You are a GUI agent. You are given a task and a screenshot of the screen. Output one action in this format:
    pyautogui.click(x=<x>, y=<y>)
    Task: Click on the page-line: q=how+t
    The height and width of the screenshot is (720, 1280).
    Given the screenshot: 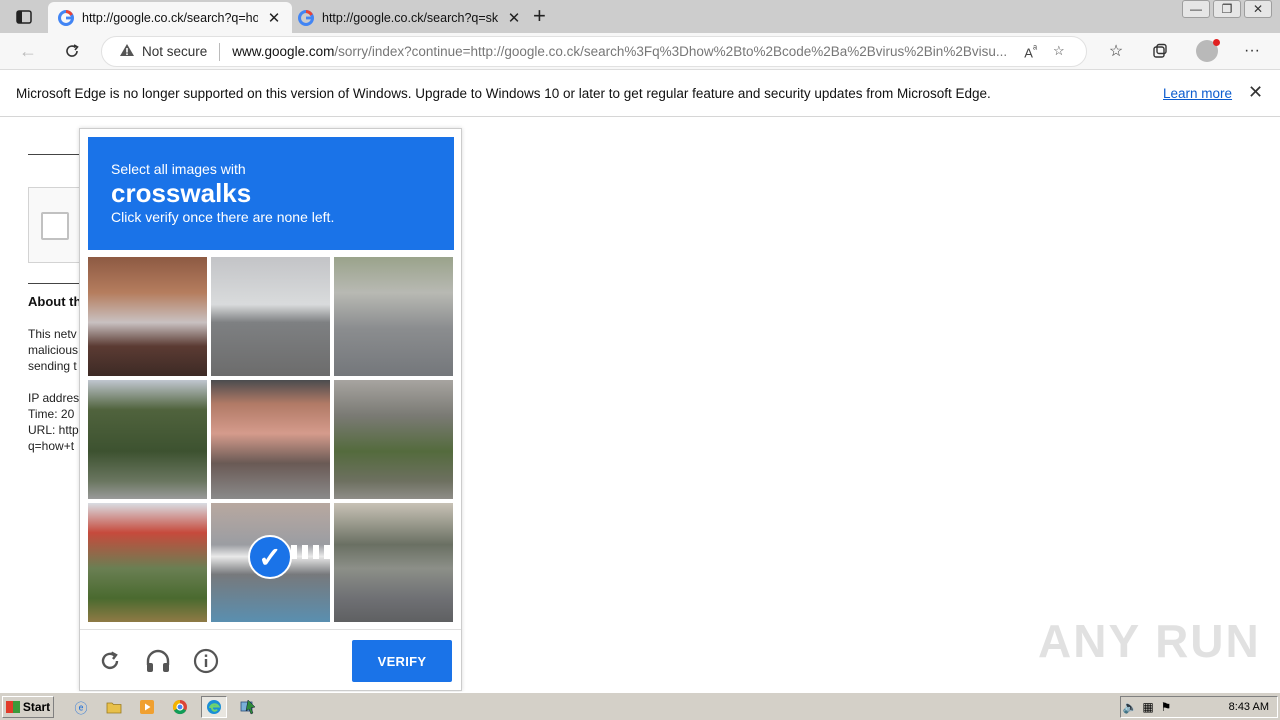 What is the action you would take?
    pyautogui.click(x=51, y=446)
    